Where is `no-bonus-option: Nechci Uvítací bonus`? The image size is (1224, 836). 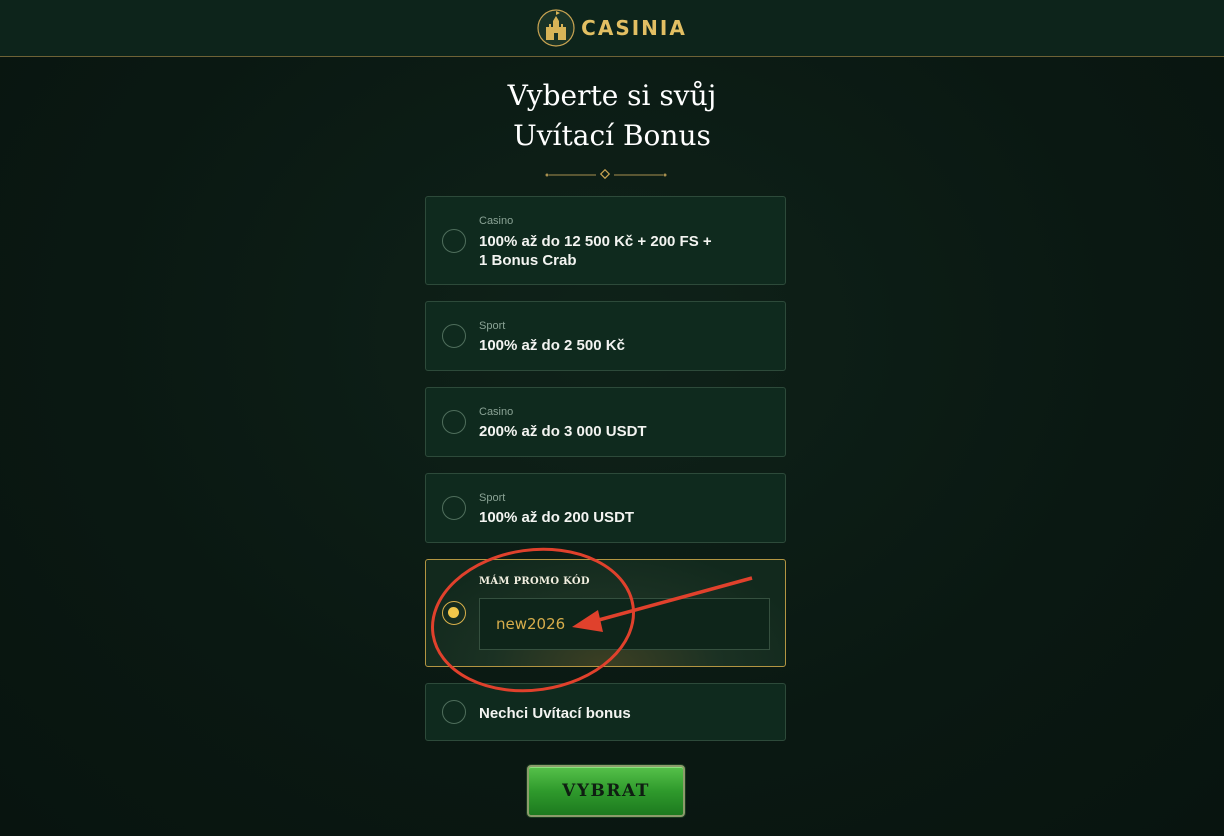 no-bonus-option: Nechci Uvítací bonus is located at coordinates (605, 712).